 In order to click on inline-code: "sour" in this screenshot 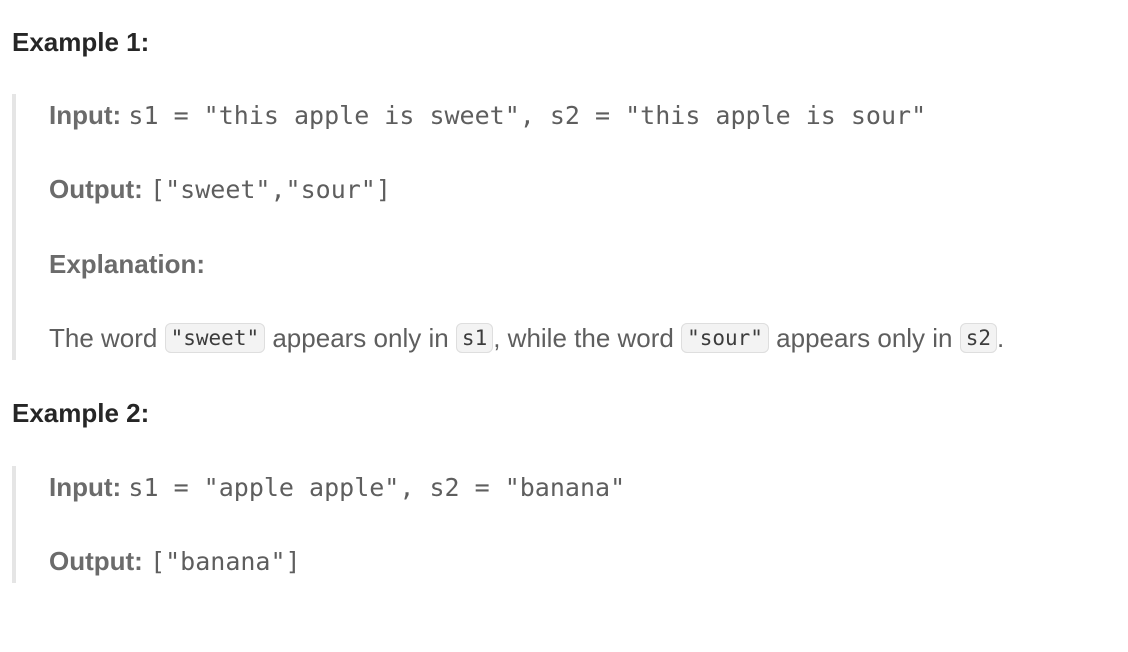, I will do `click(725, 338)`.